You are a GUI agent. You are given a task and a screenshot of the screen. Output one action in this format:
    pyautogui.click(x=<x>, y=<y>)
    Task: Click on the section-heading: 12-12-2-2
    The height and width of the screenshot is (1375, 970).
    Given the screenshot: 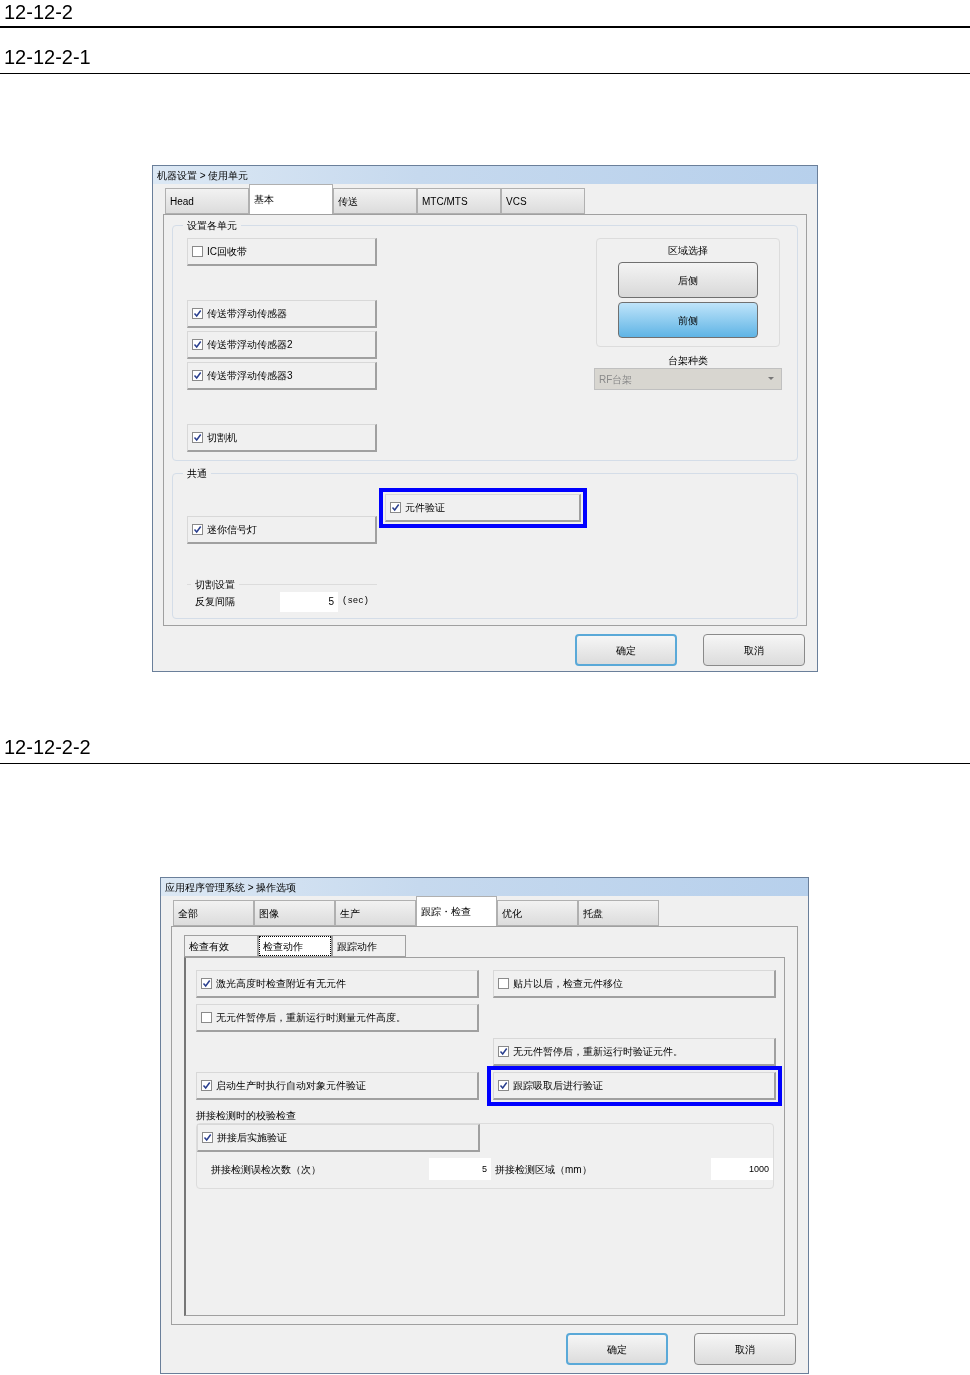 What is the action you would take?
    pyautogui.click(x=485, y=749)
    